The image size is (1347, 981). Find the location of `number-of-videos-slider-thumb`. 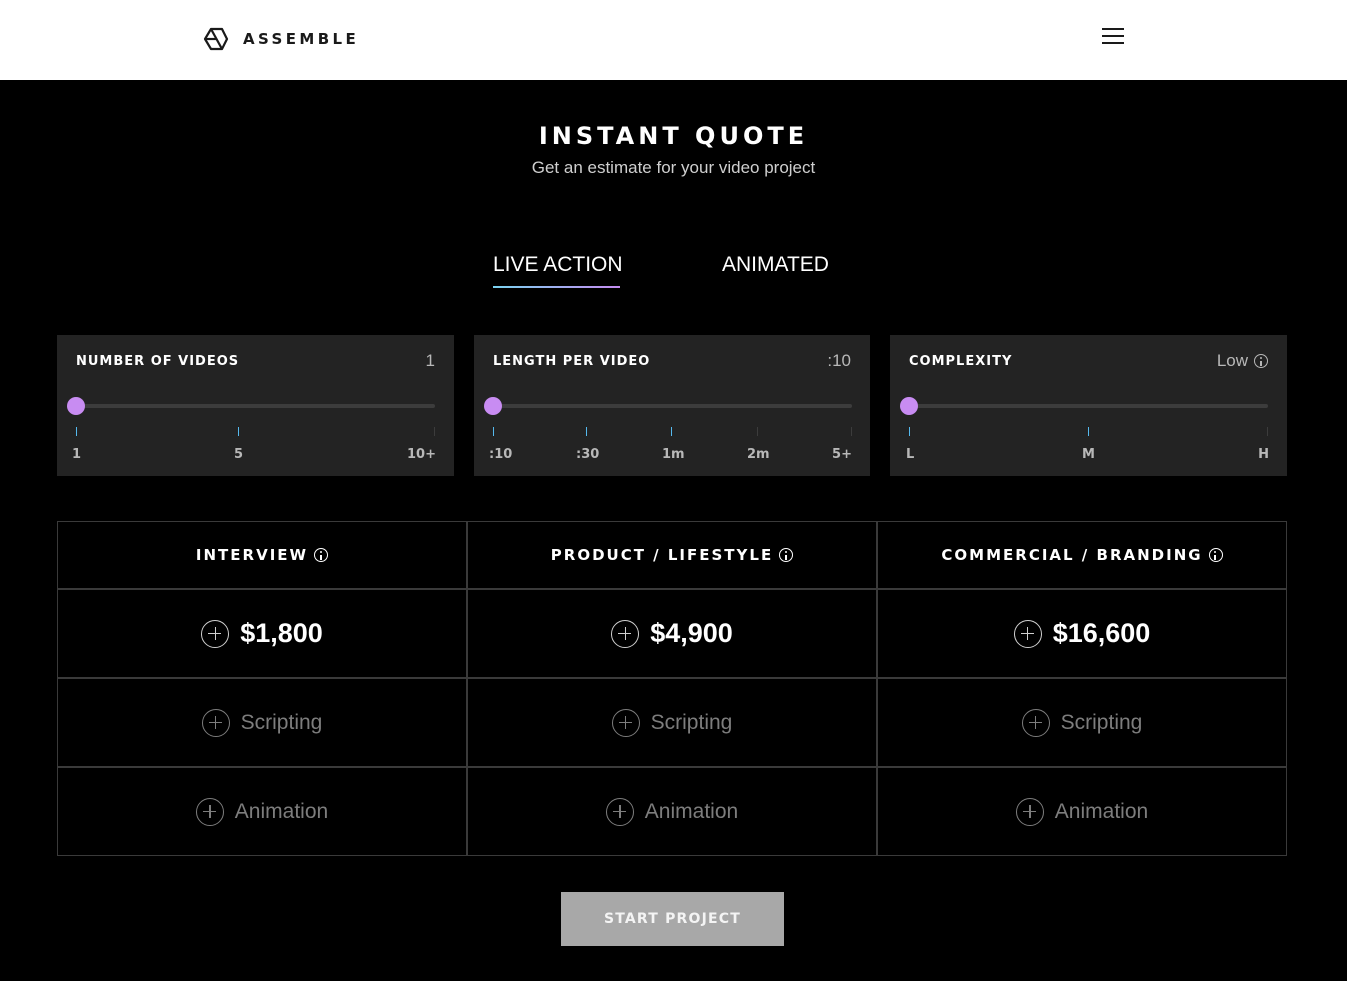

number-of-videos-slider-thumb is located at coordinates (76, 406).